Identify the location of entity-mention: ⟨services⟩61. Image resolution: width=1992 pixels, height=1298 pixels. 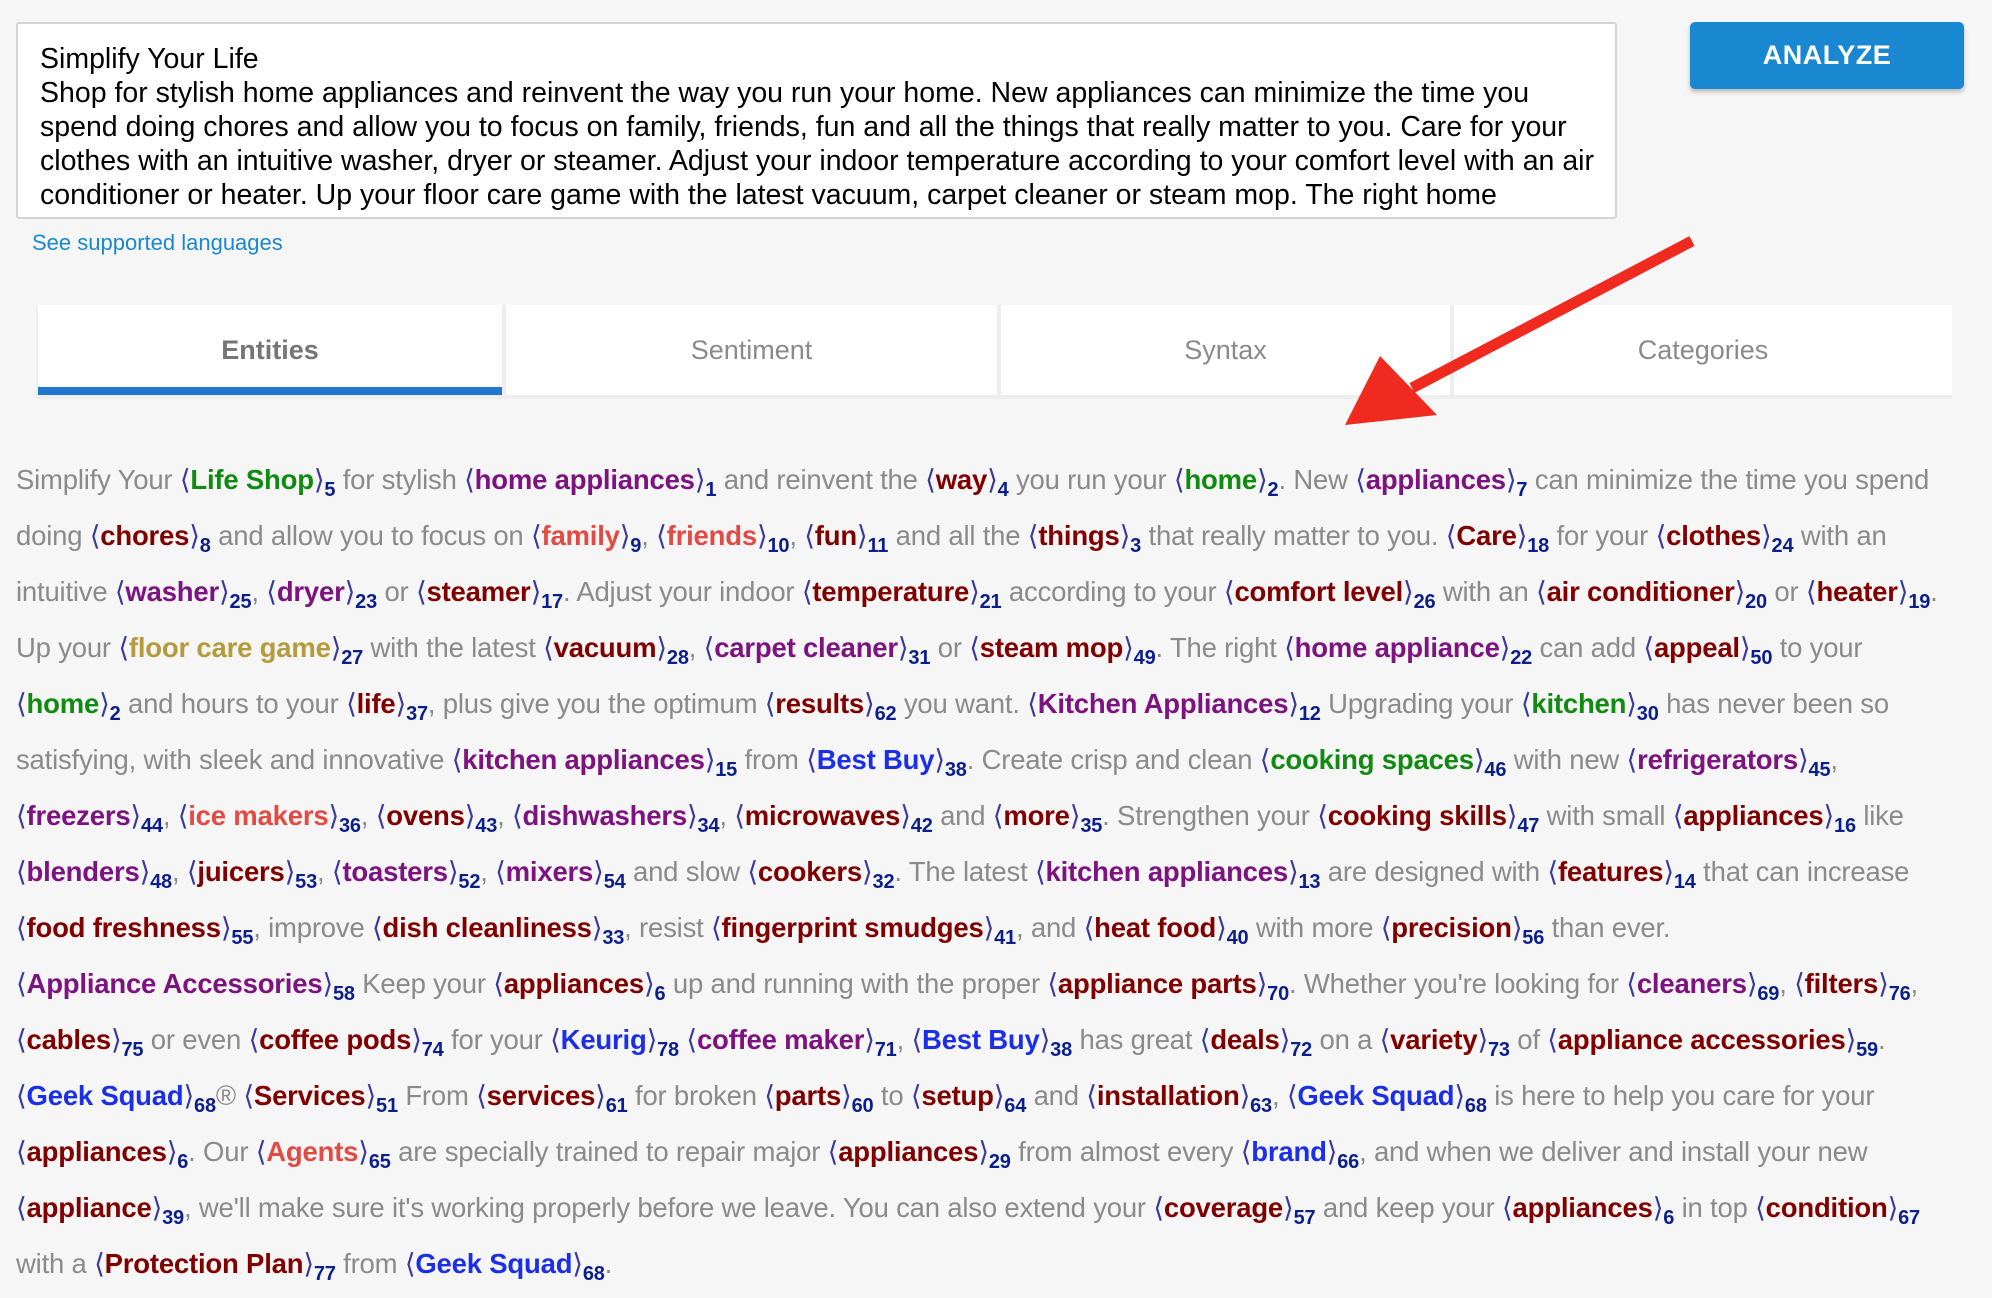
(552, 1098).